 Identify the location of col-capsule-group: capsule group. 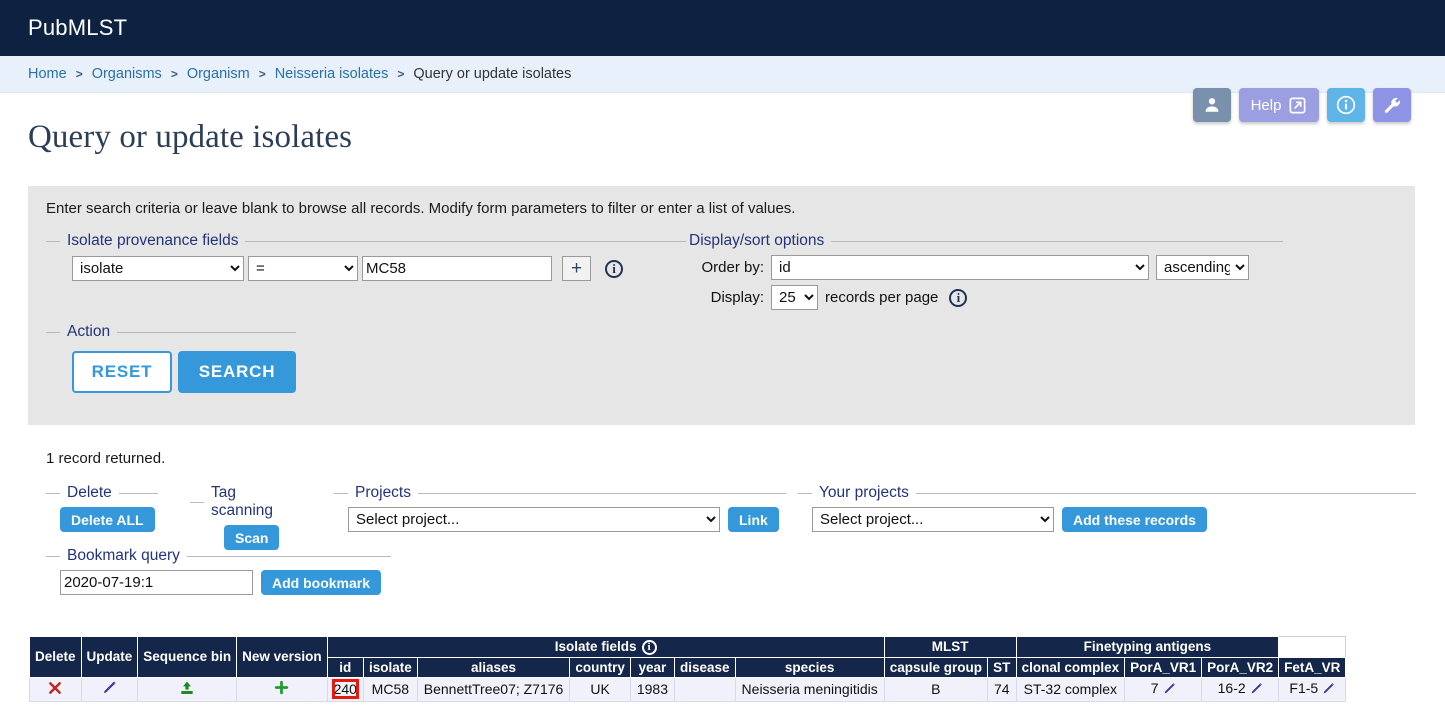
(935, 667).